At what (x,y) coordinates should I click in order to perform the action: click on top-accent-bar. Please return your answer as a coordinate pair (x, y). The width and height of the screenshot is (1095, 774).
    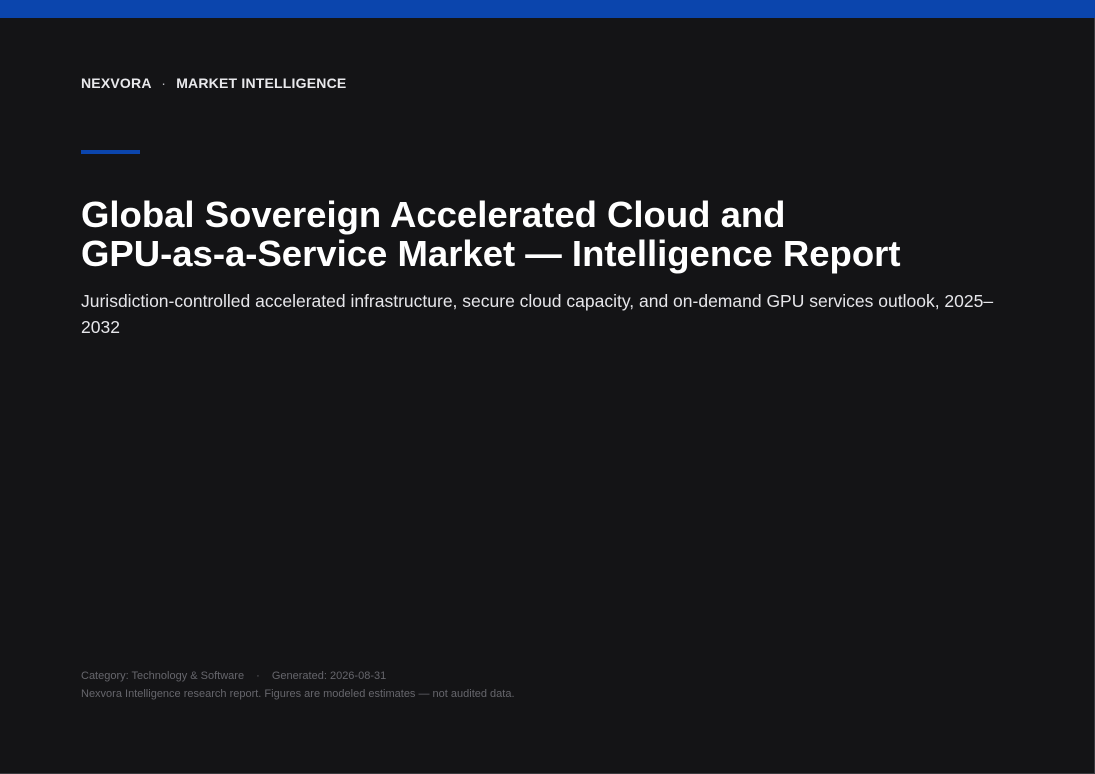
    Looking at the image, I should click on (547, 9).